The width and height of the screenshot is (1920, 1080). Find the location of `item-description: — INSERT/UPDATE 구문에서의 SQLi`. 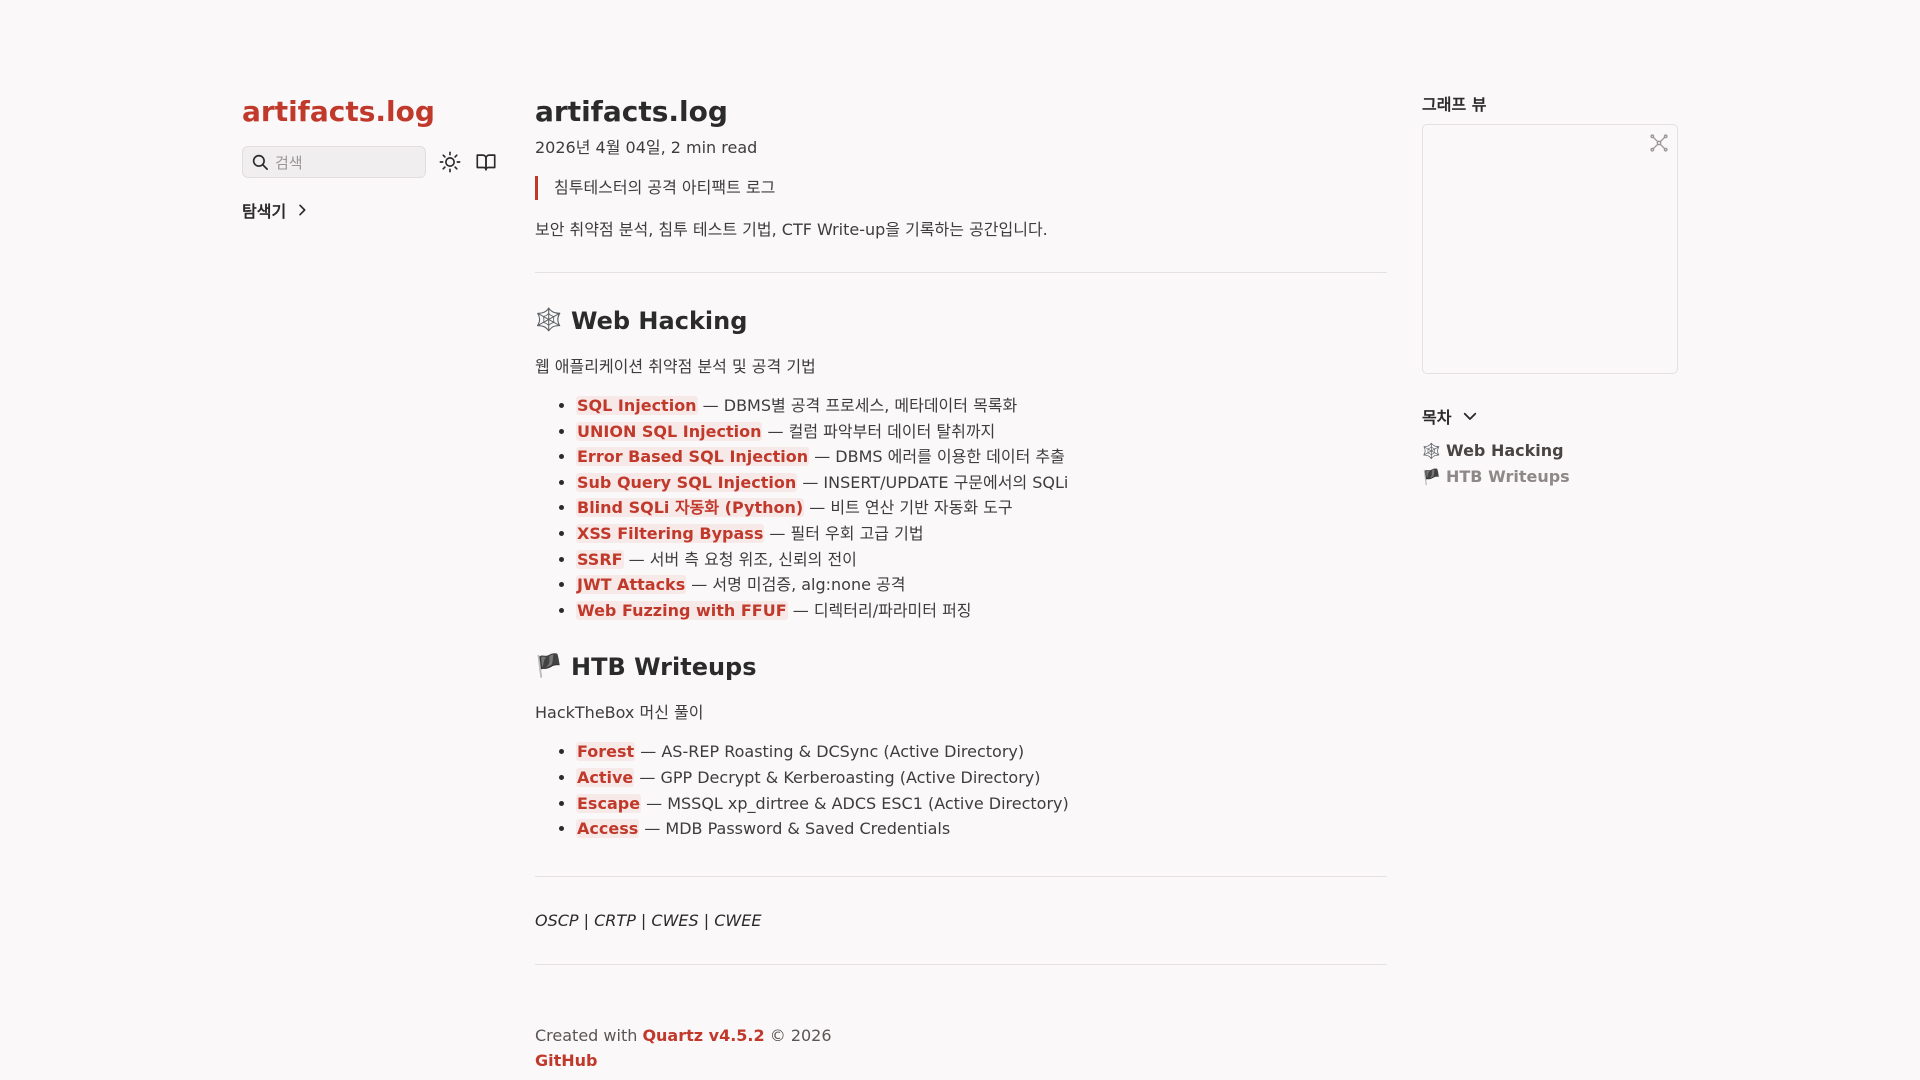

item-description: — INSERT/UPDATE 구문에서의 SQLi is located at coordinates (933, 482).